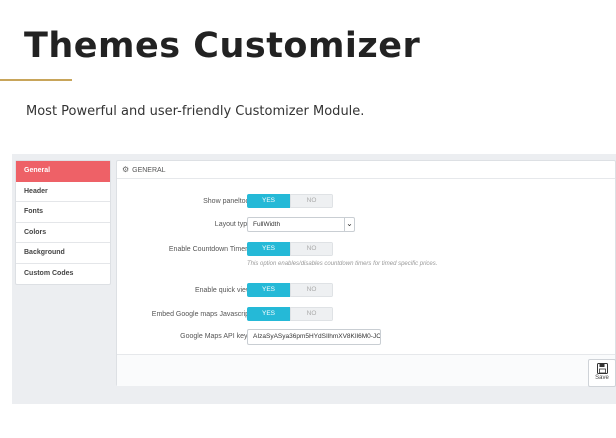  I want to click on save-button: Save, so click(602, 373).